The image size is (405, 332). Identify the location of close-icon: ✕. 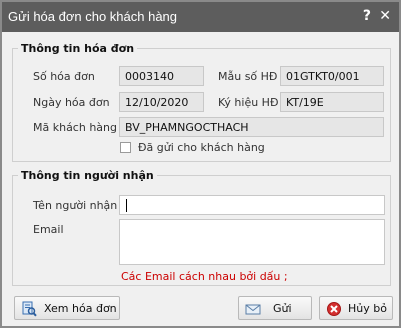
(385, 16).